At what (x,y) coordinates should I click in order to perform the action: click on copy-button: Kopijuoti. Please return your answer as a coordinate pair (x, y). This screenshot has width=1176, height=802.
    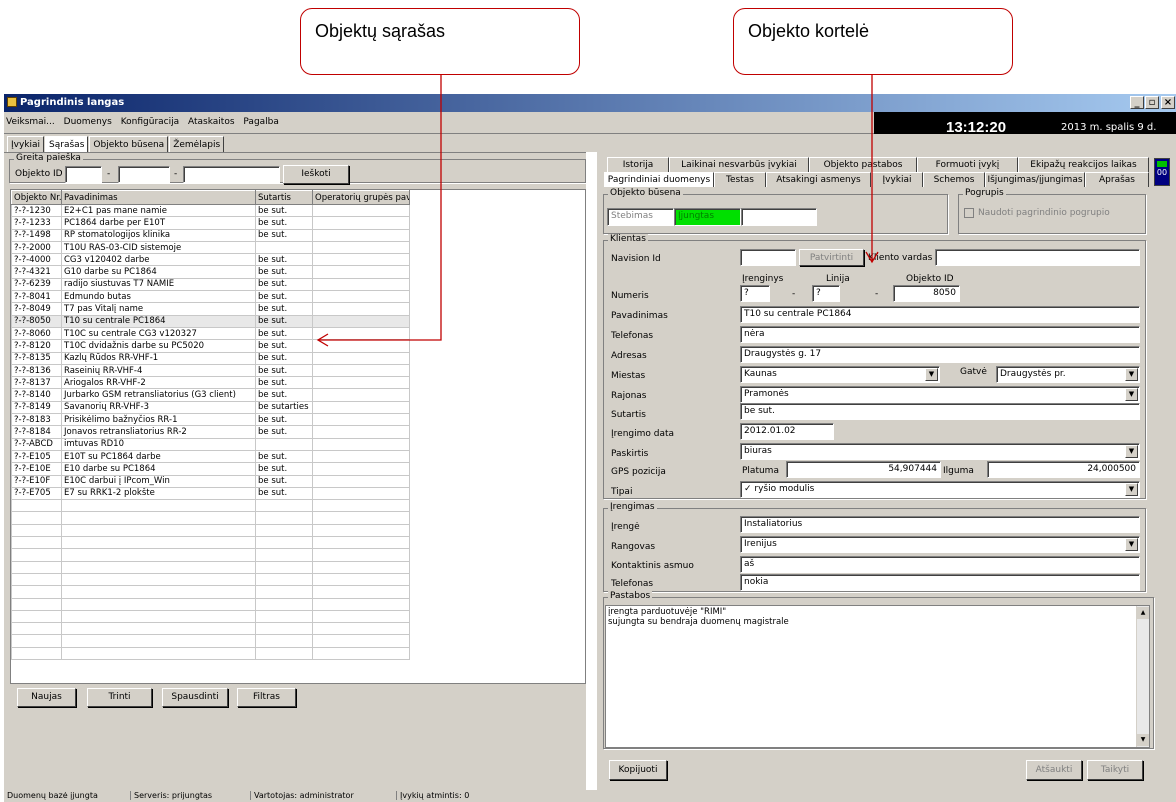
    Looking at the image, I should click on (638, 770).